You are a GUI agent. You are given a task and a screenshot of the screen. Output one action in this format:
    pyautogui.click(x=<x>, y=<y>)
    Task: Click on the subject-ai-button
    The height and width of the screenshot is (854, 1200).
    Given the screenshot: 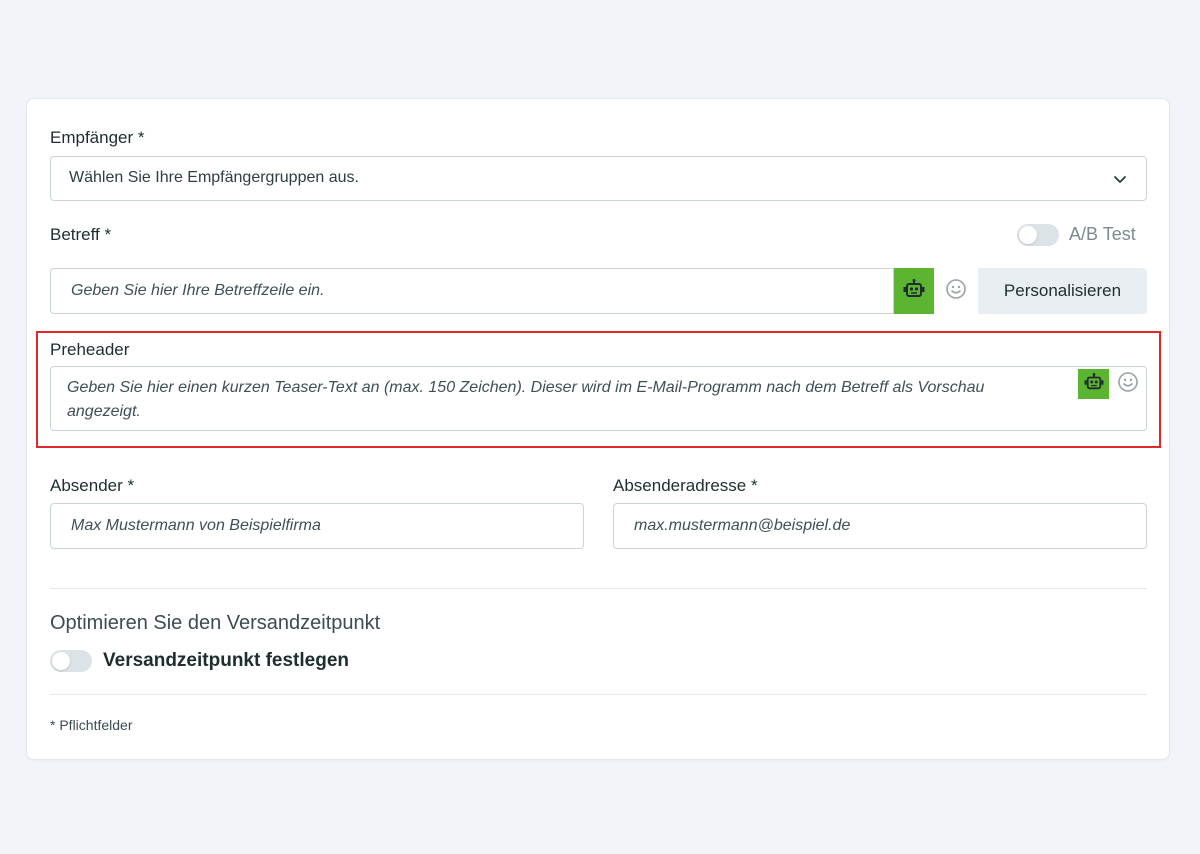 What is the action you would take?
    pyautogui.click(x=914, y=291)
    